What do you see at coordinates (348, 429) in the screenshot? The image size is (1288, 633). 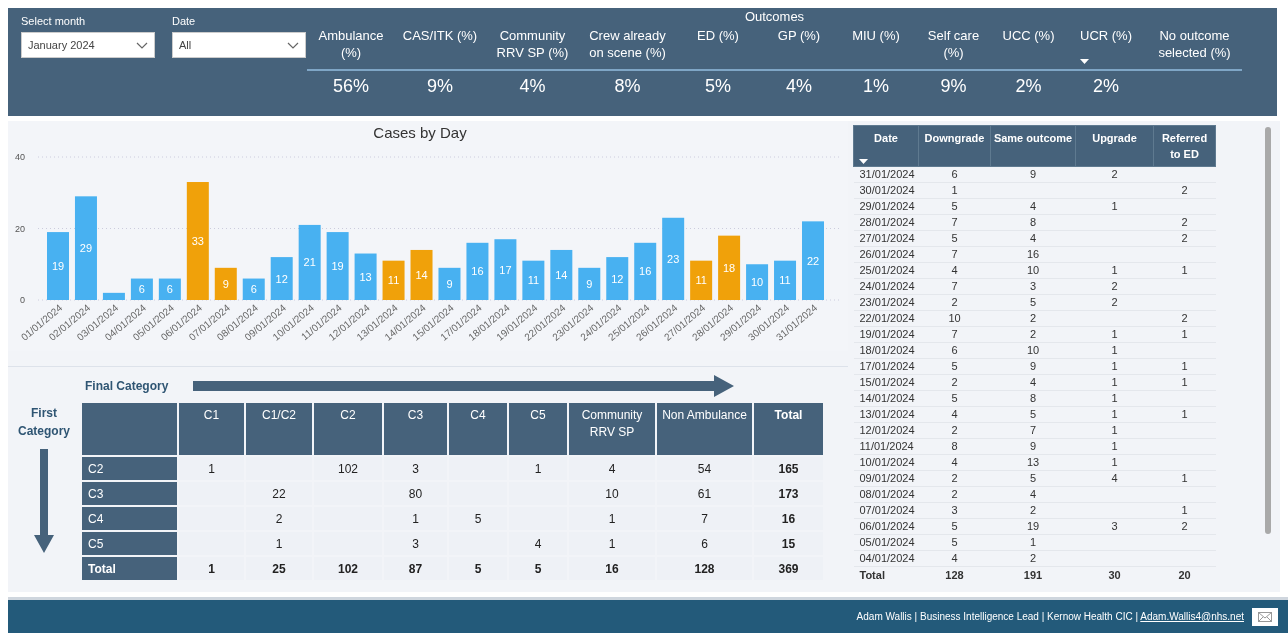 I see `column-header: C2` at bounding box center [348, 429].